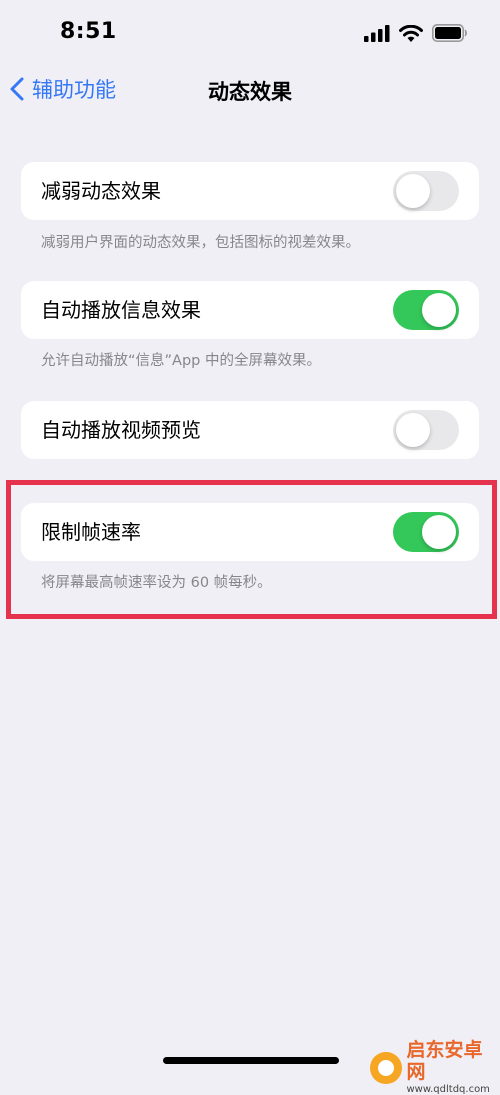 The height and width of the screenshot is (1095, 500). I want to click on page-title: 动态效果, so click(250, 91).